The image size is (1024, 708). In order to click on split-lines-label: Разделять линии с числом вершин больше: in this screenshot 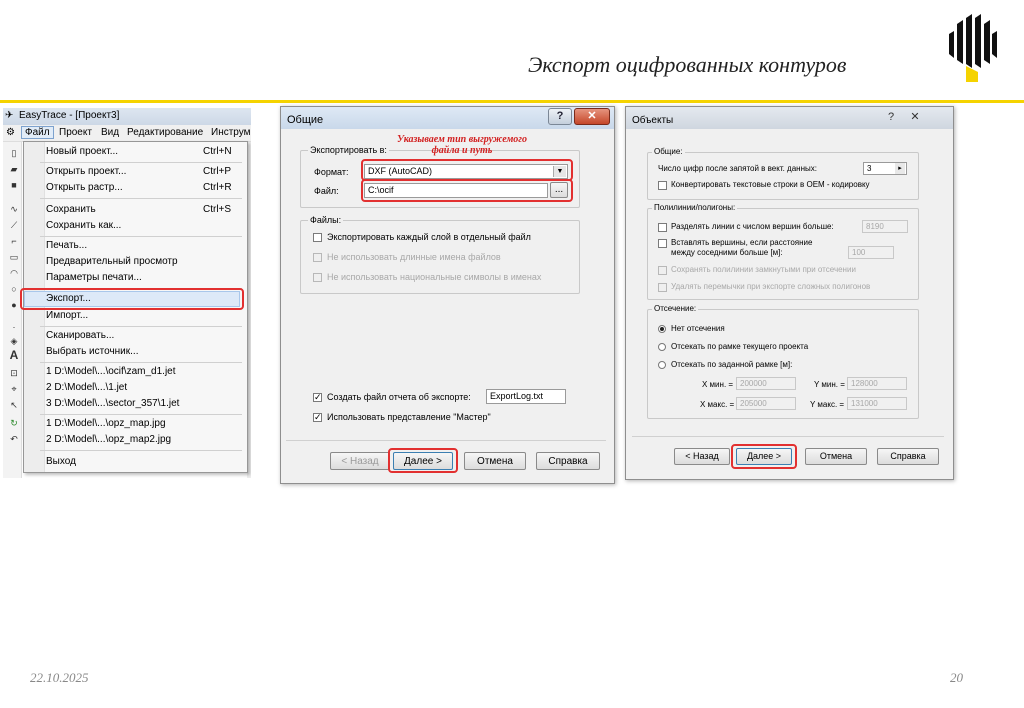, I will do `click(752, 226)`.